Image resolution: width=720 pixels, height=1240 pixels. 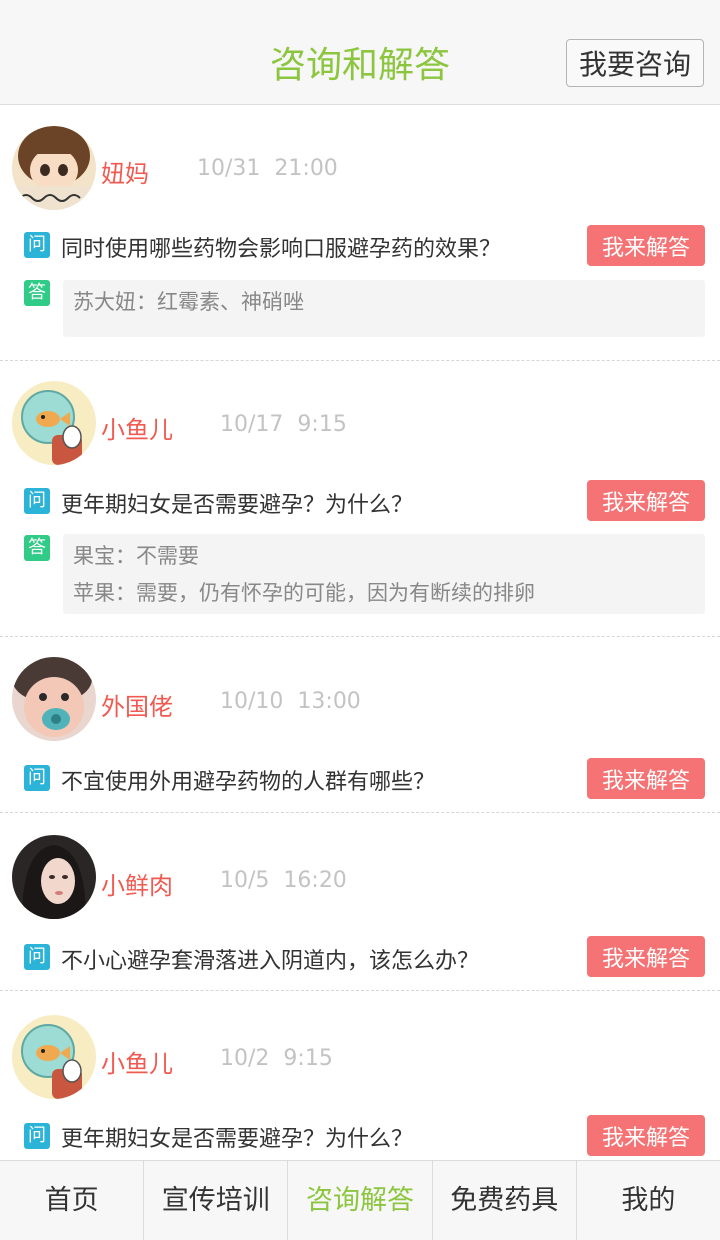 What do you see at coordinates (245, 880) in the screenshot?
I see `post-date: 10/5` at bounding box center [245, 880].